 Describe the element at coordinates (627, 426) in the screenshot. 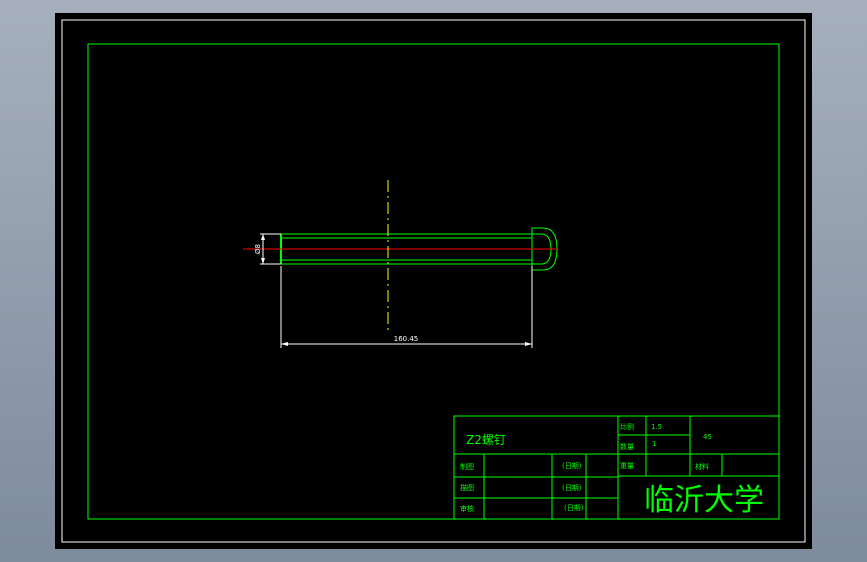

I see `scale-label: 比例` at that location.